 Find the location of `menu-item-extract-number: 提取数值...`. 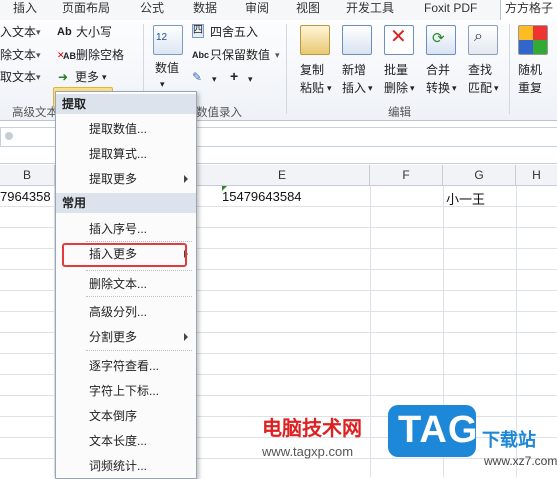

menu-item-extract-number: 提取数值... is located at coordinates (118, 129).